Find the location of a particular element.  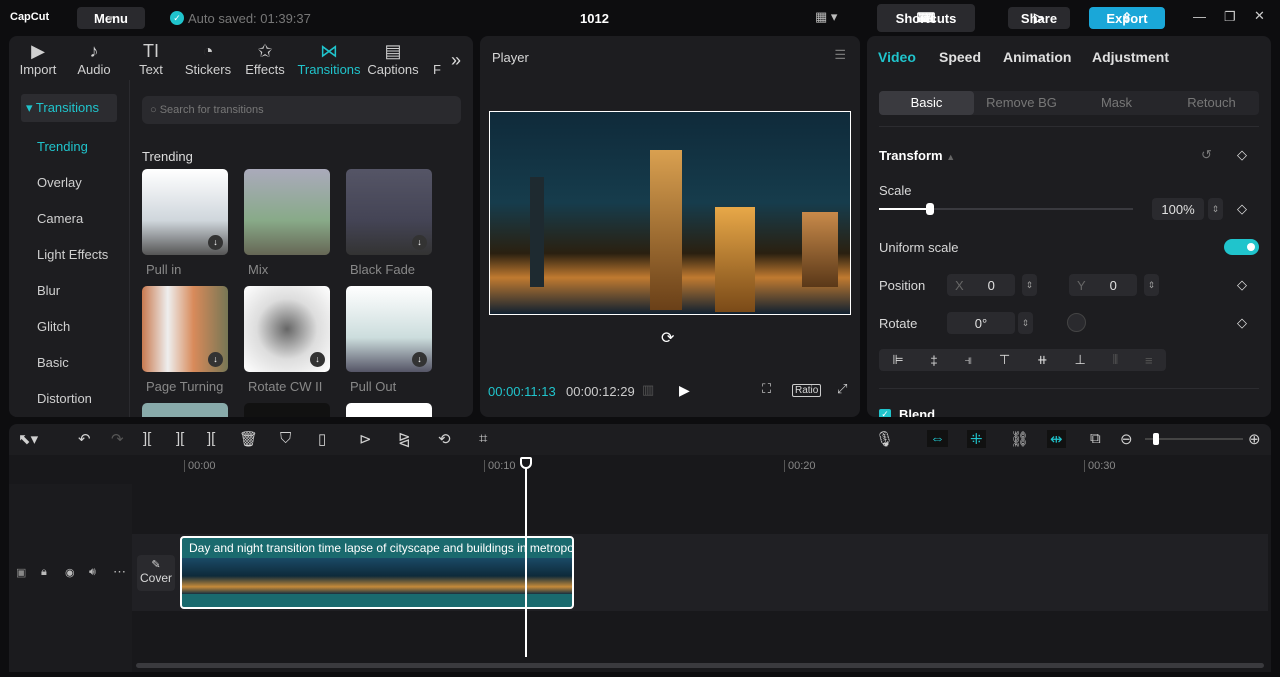

mirror-icon: ⧎ is located at coordinates (404, 439).